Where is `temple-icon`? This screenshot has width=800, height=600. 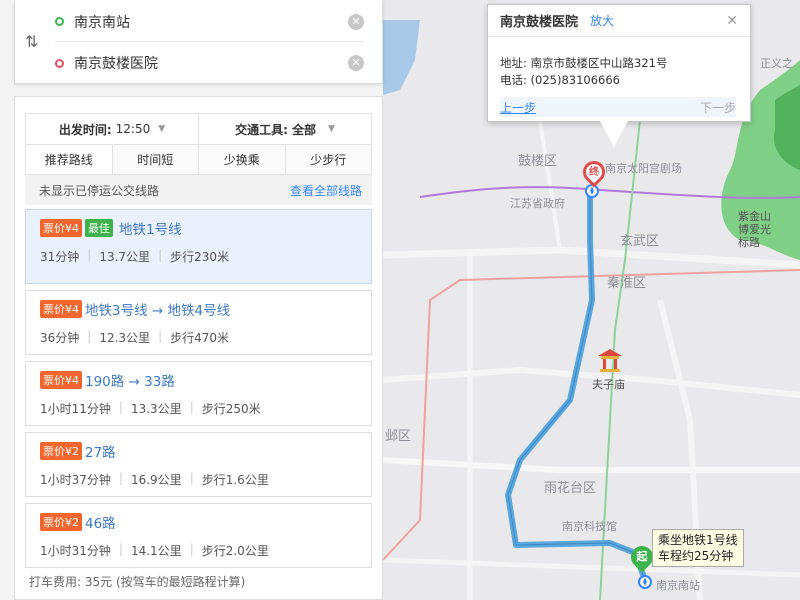
temple-icon is located at coordinates (610, 360).